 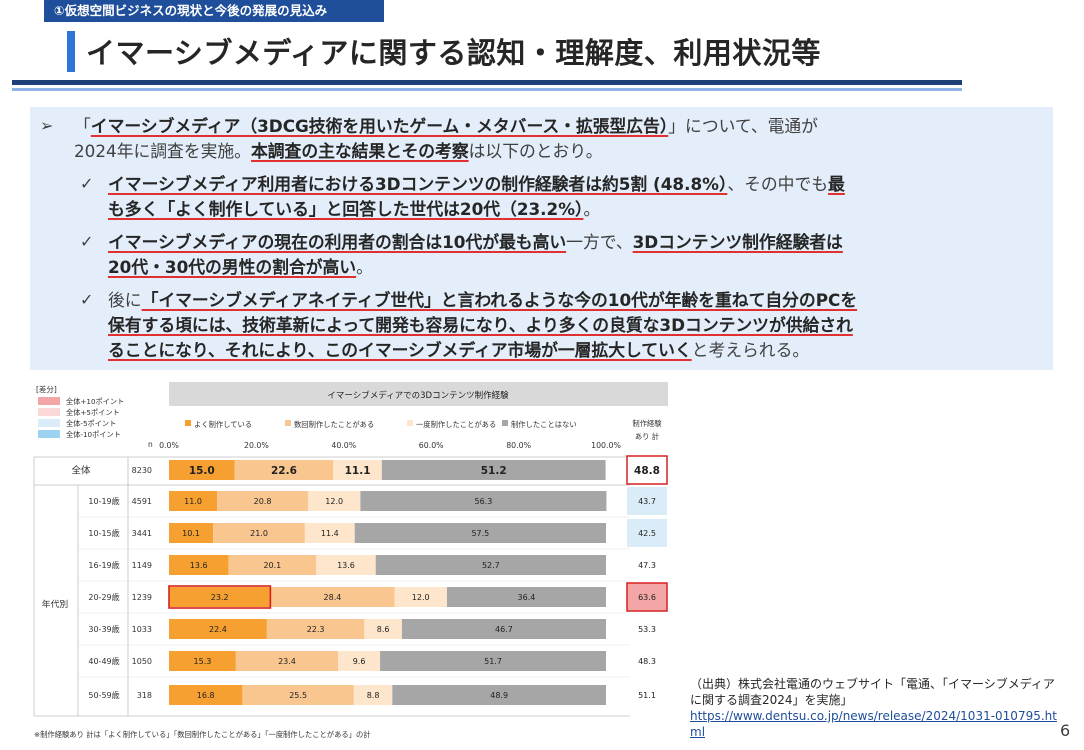 I want to click on bar-value-label: 16.8, so click(x=206, y=695).